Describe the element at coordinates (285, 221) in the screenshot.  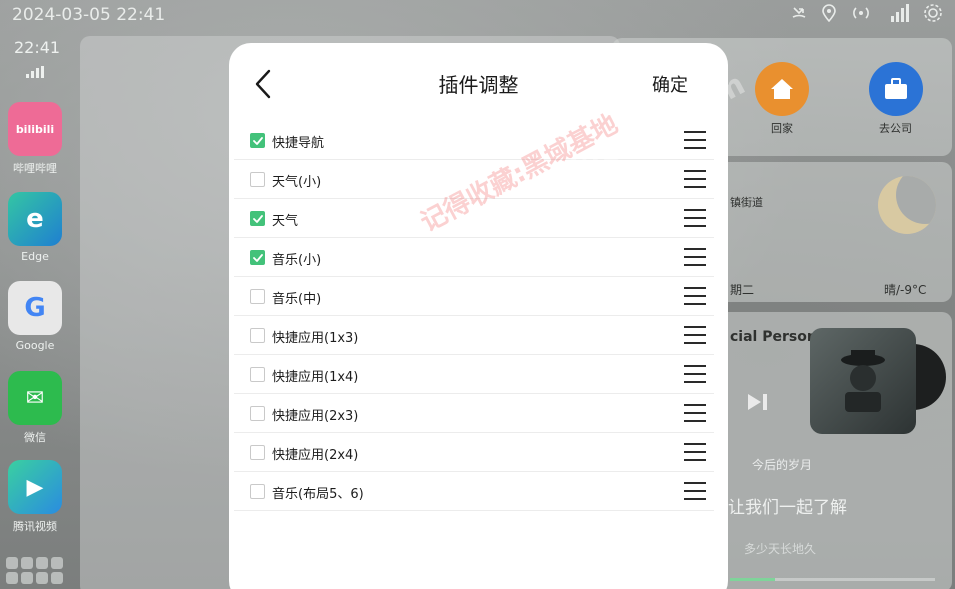
I see `plugin-label: 天气` at that location.